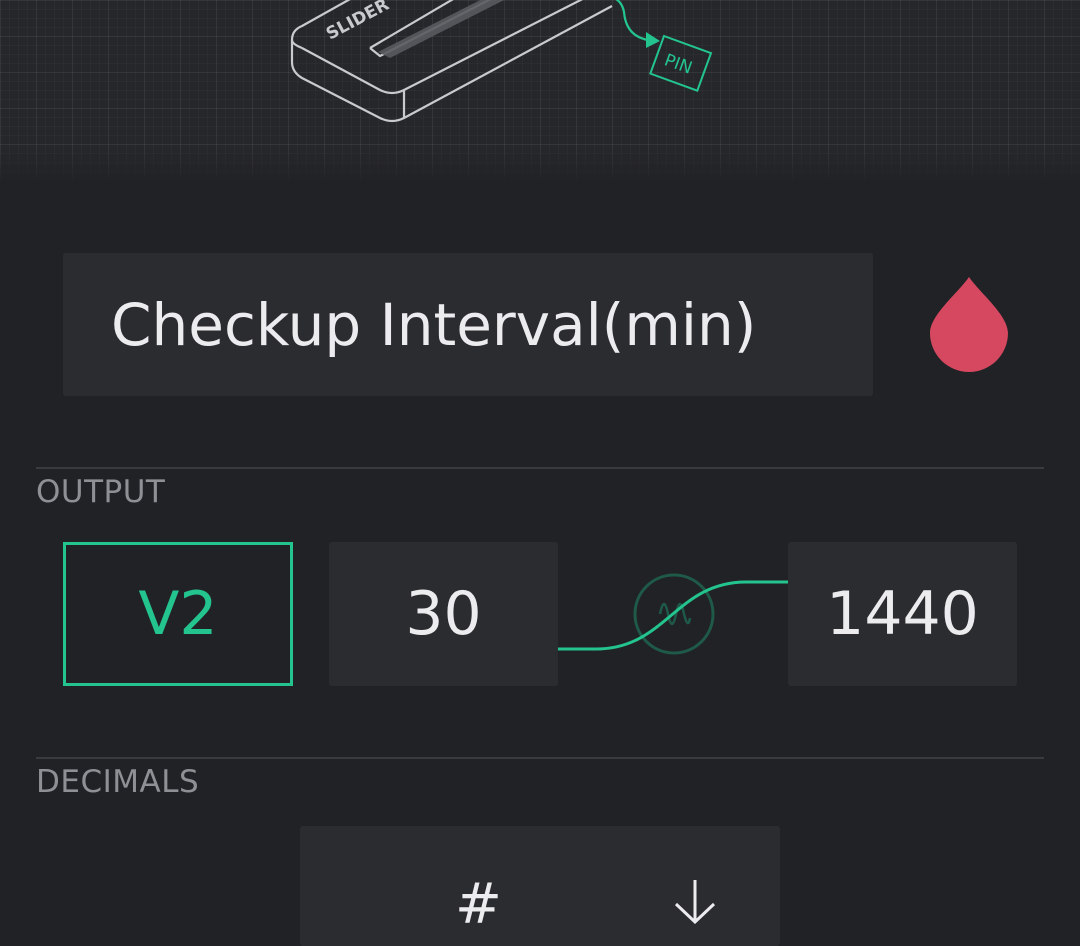 Image resolution: width=1080 pixels, height=946 pixels. What do you see at coordinates (653, 40) in the screenshot?
I see `wire-arrow-icon` at bounding box center [653, 40].